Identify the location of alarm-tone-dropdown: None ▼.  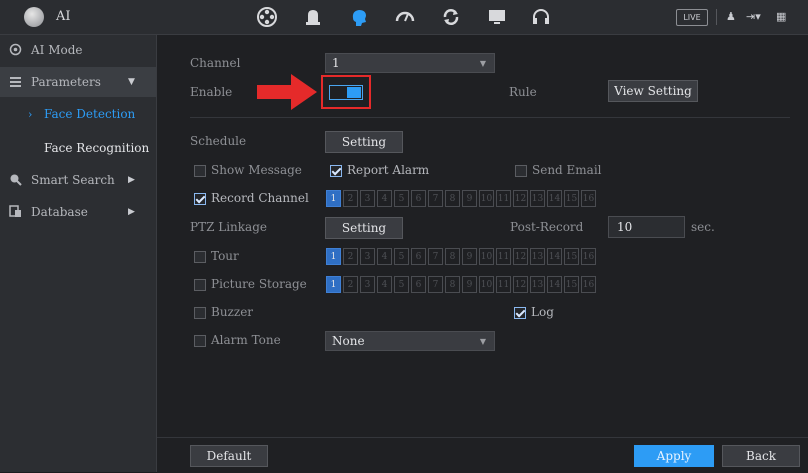
(410, 341).